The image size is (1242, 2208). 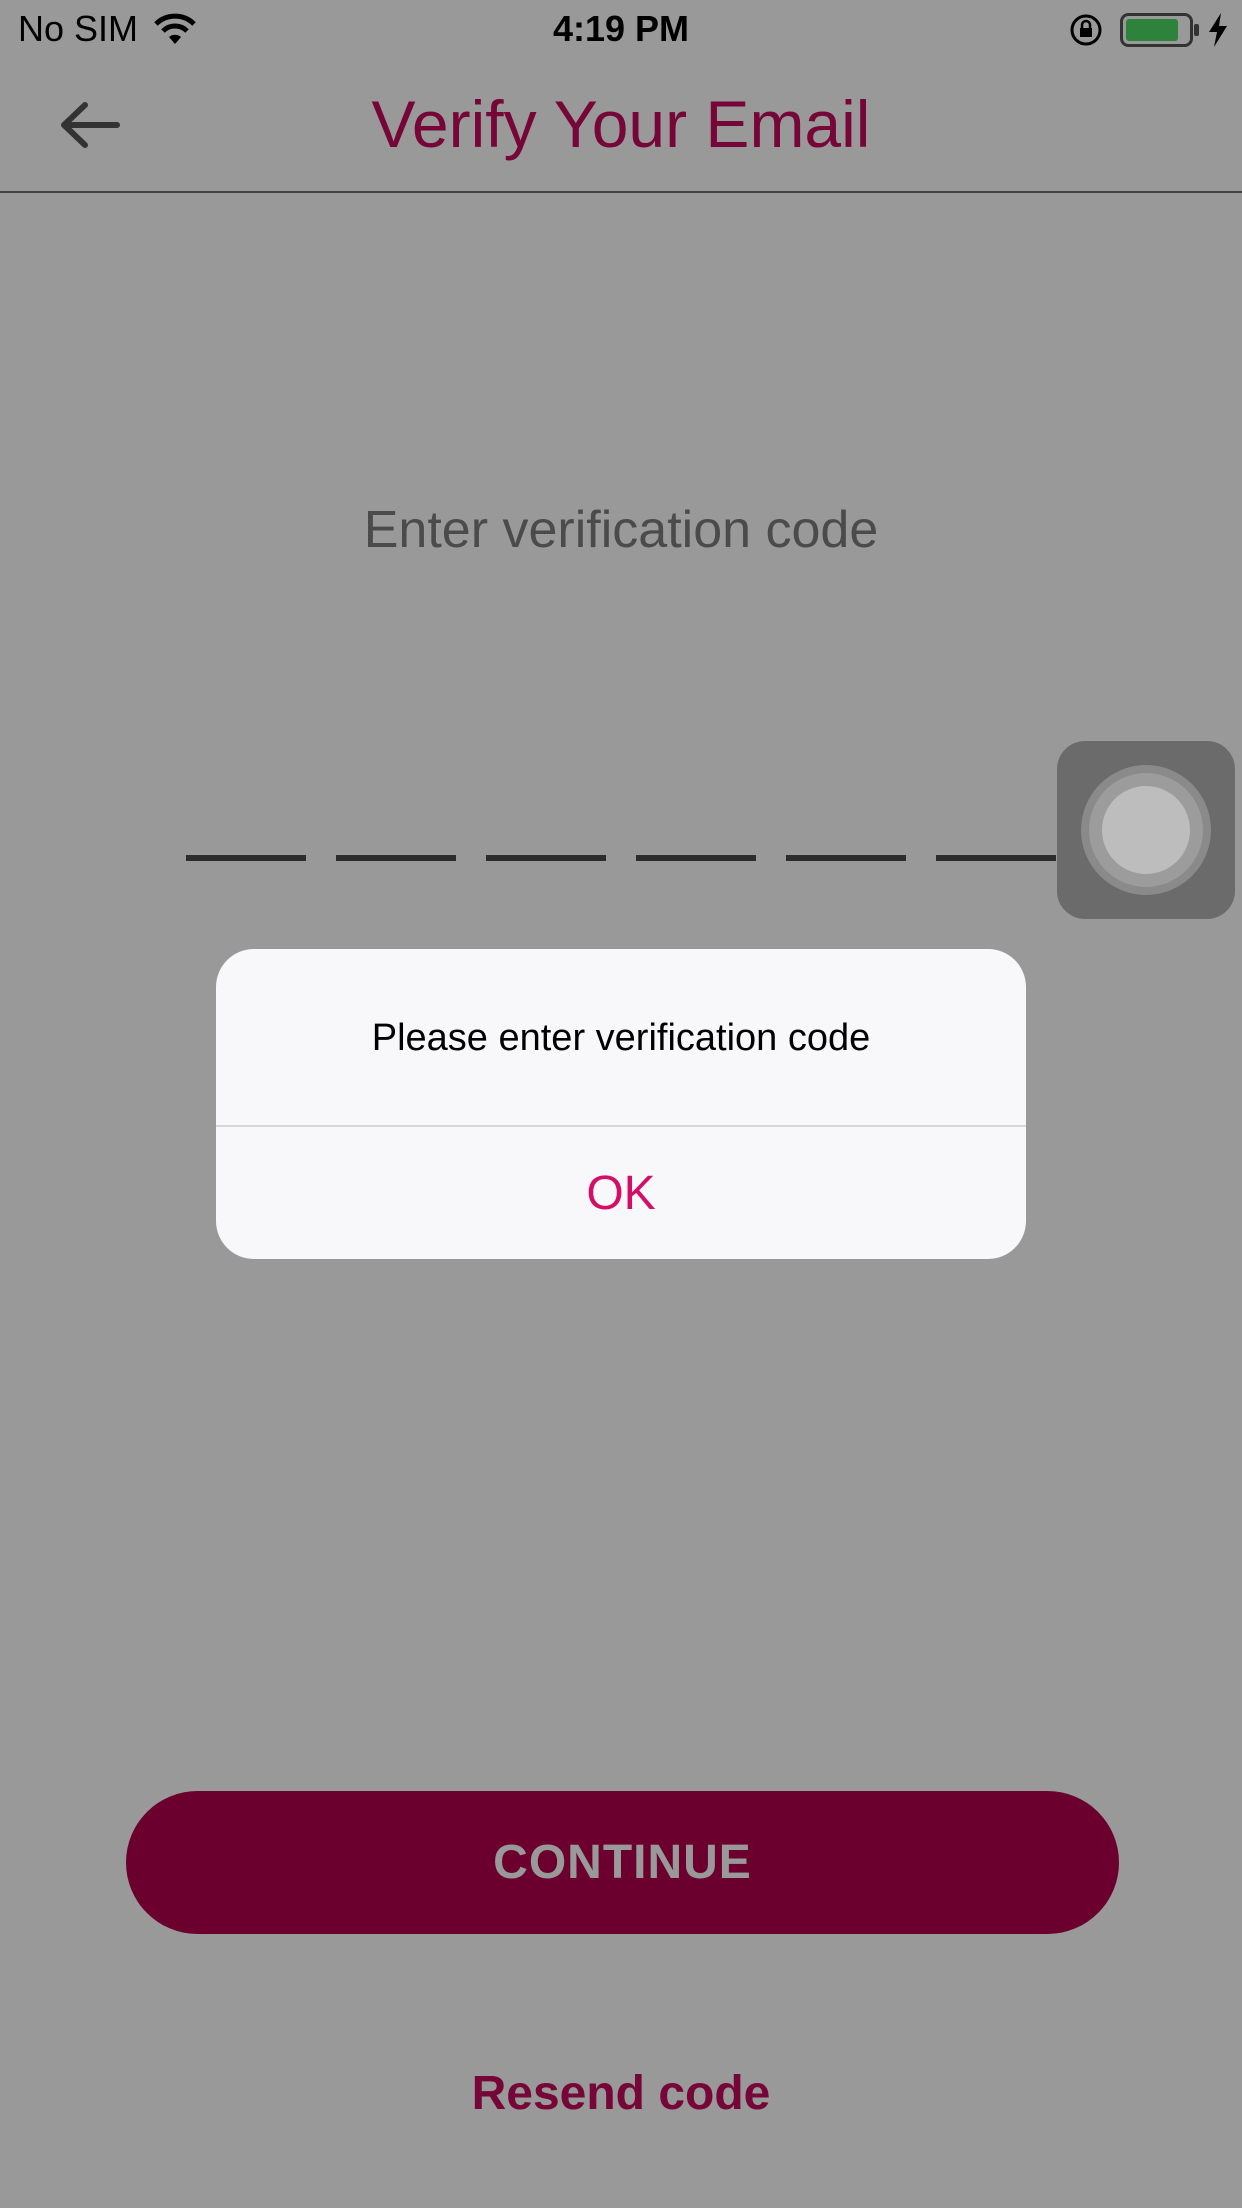 I want to click on alert-dialog: Please enter verification code OK, so click(x=621, y=1104).